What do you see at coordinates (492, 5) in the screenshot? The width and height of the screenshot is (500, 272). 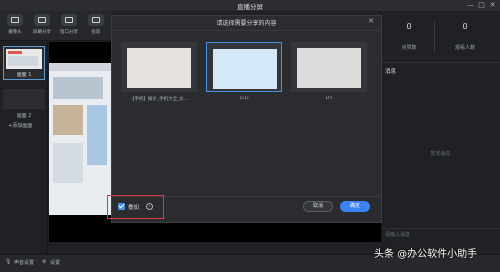 I see `close-button: ✕` at bounding box center [492, 5].